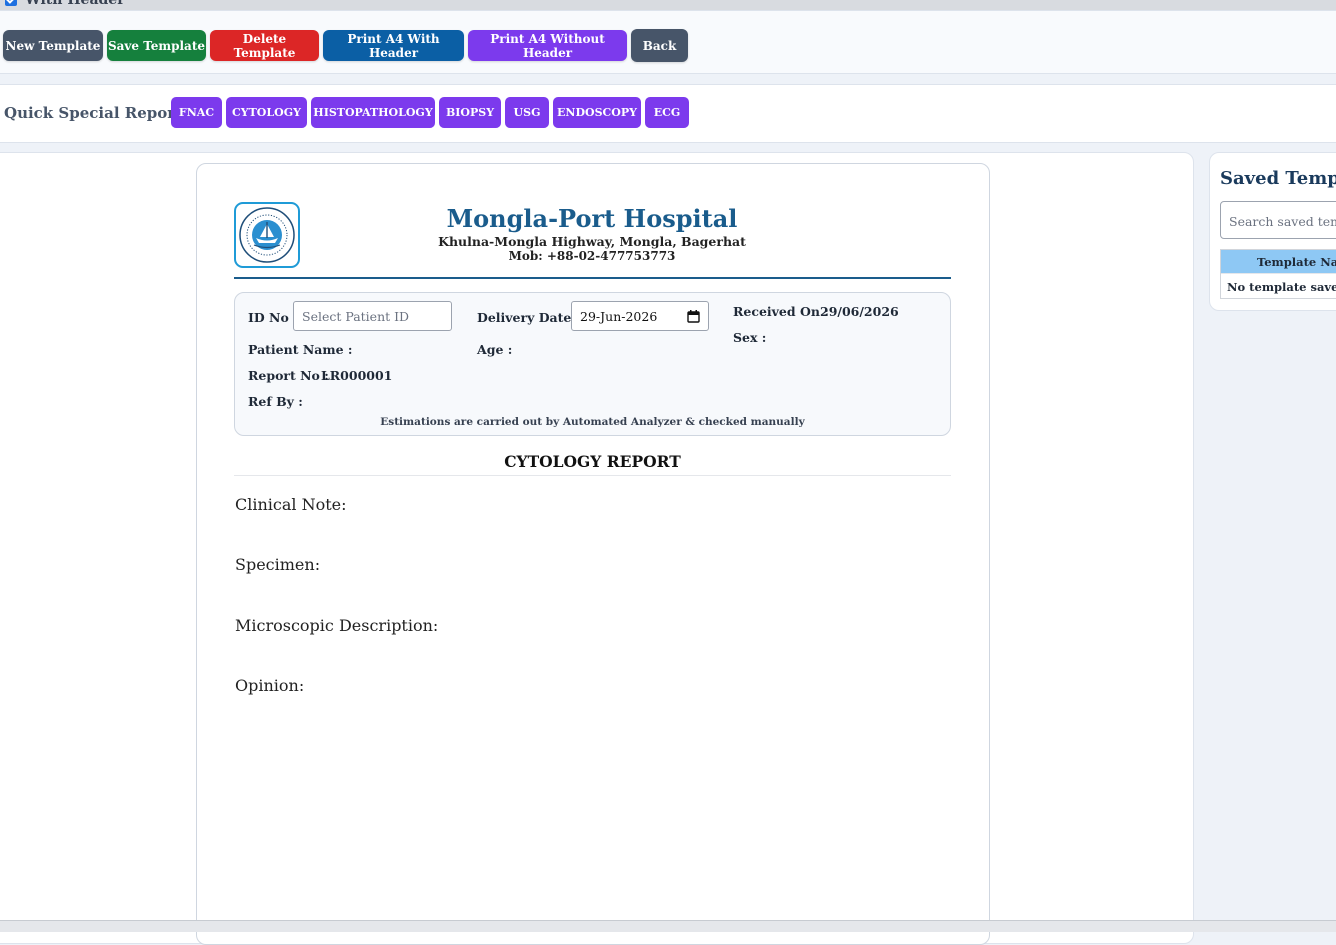 Image resolution: width=1336 pixels, height=945 pixels. What do you see at coordinates (11, 3) in the screenshot?
I see `checkbox-icon` at bounding box center [11, 3].